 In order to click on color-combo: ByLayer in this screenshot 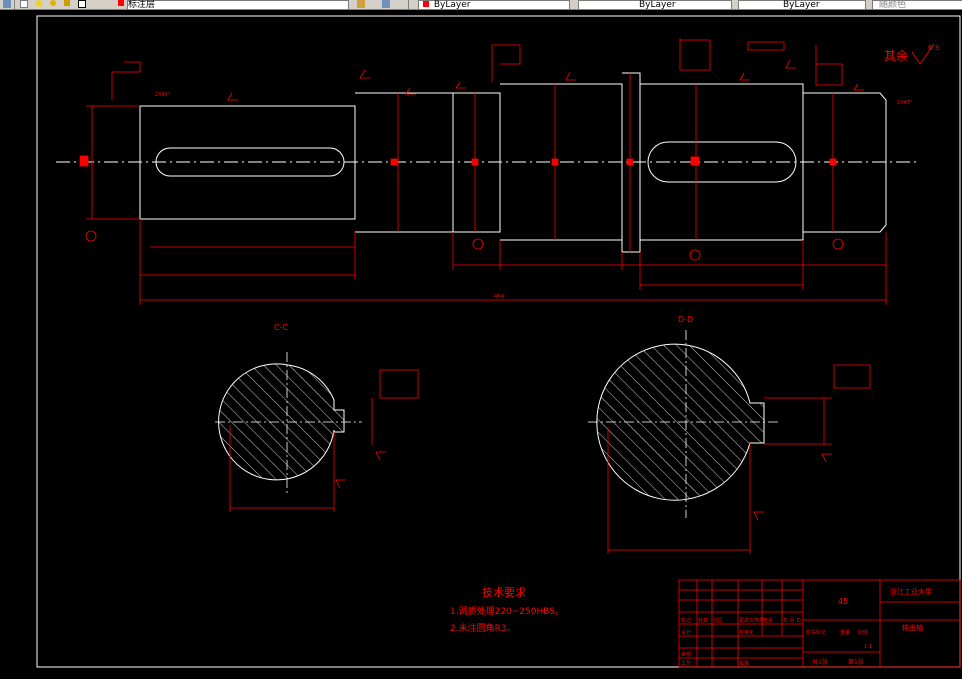, I will do `click(494, 5)`.